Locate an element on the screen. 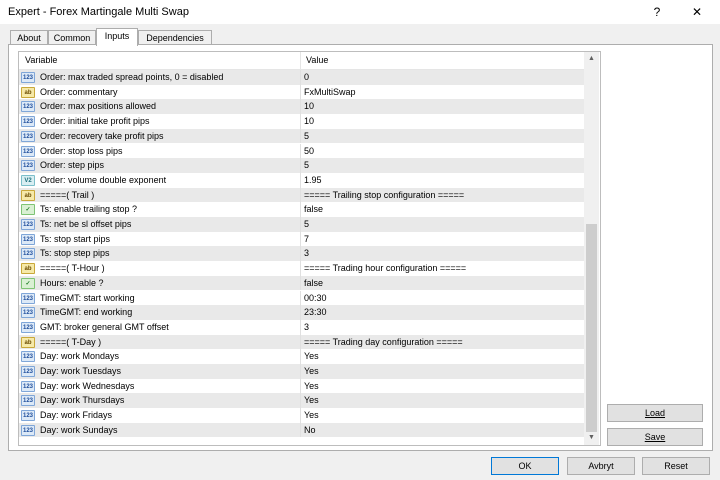 Image resolution: width=720 pixels, height=480 pixels. title-bar: Expert - Forex Martingale Multi Swap ? ✕ is located at coordinates (360, 12).